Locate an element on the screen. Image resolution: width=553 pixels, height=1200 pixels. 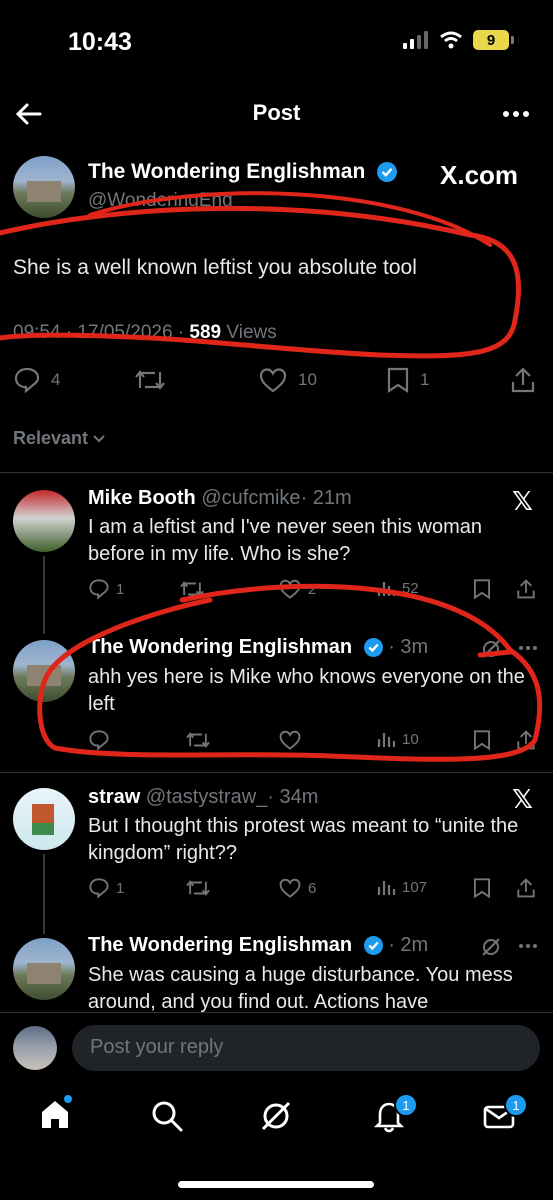
post-meta: 09:54 · 17/05/2026 · 589 Views is located at coordinates (145, 333).